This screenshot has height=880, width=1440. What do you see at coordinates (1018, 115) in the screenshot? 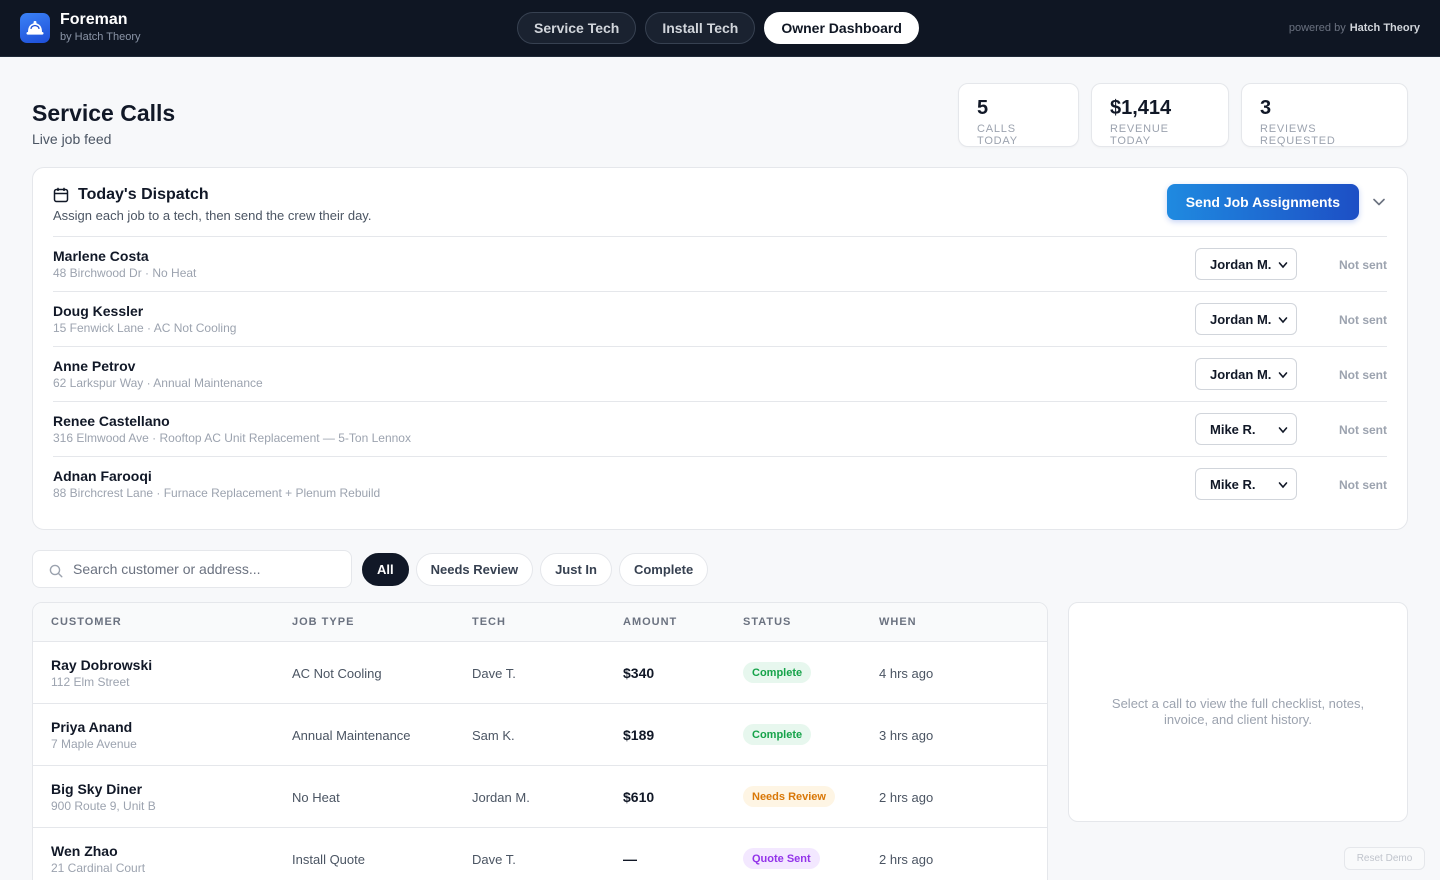
I see `stat-card-calls-today: 5 CALLS TODAY` at bounding box center [1018, 115].